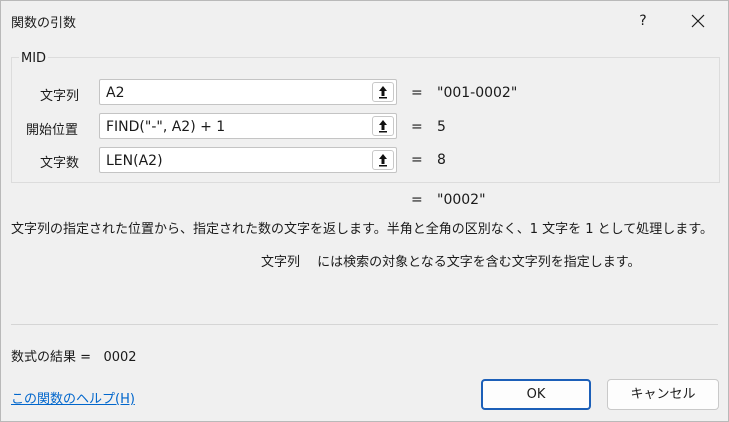  I want to click on formula-result-label: 数式の結果 =, so click(51, 357).